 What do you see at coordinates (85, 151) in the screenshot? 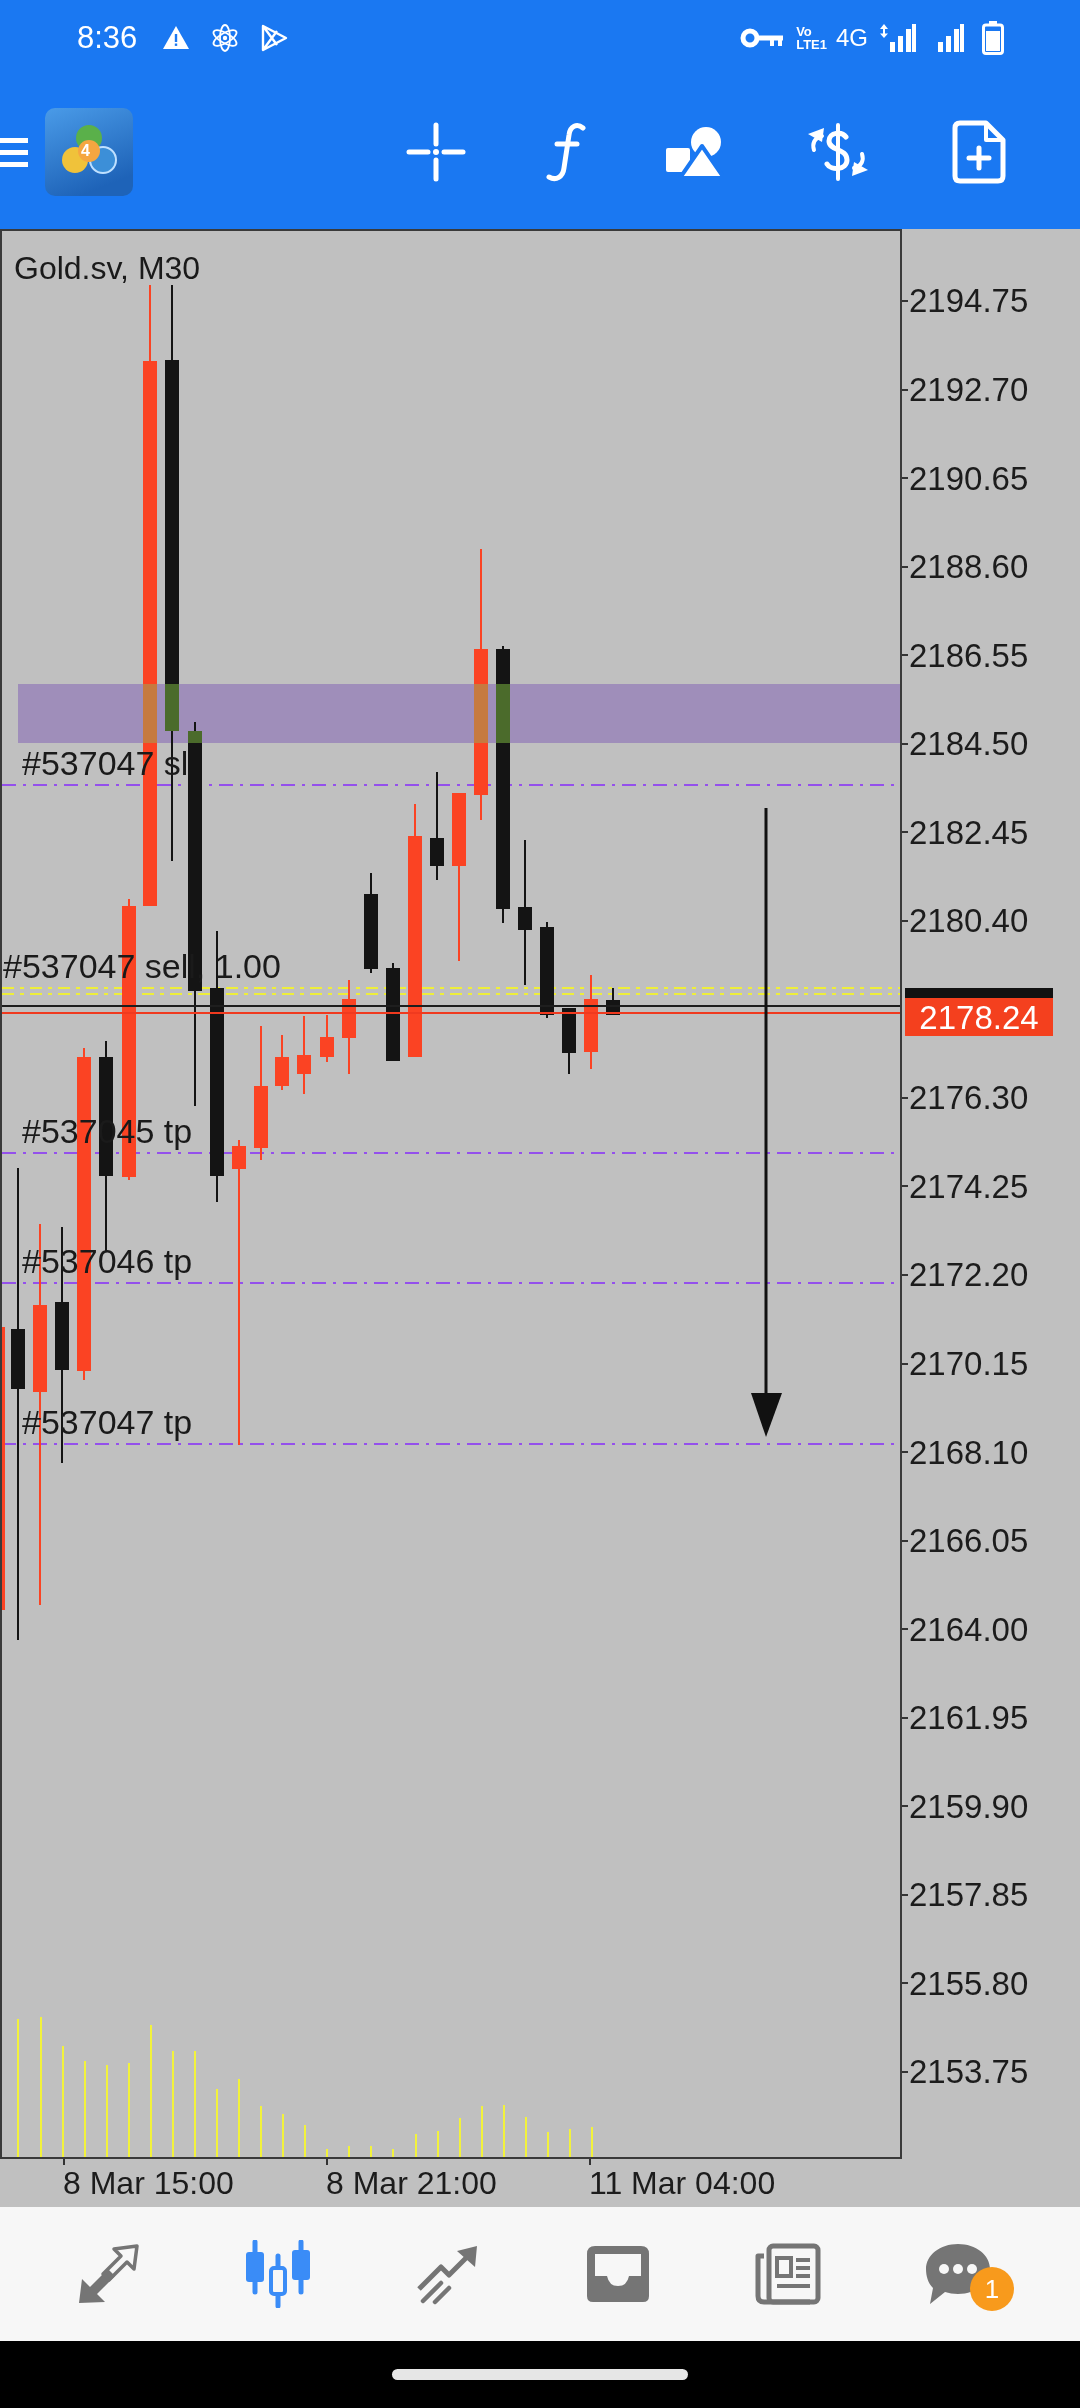
I see `logo-number: 4` at bounding box center [85, 151].